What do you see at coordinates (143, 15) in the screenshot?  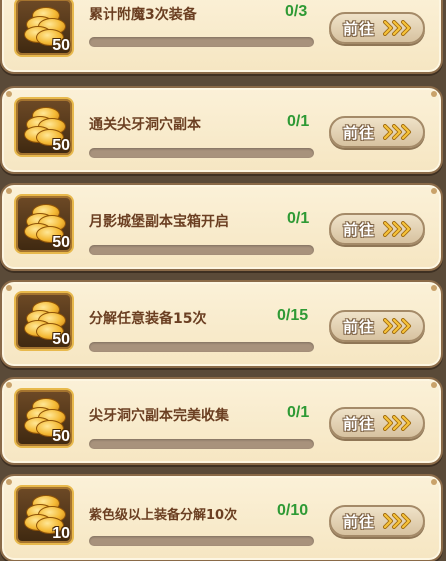 I see `task-title: 累计附魔3次装备` at bounding box center [143, 15].